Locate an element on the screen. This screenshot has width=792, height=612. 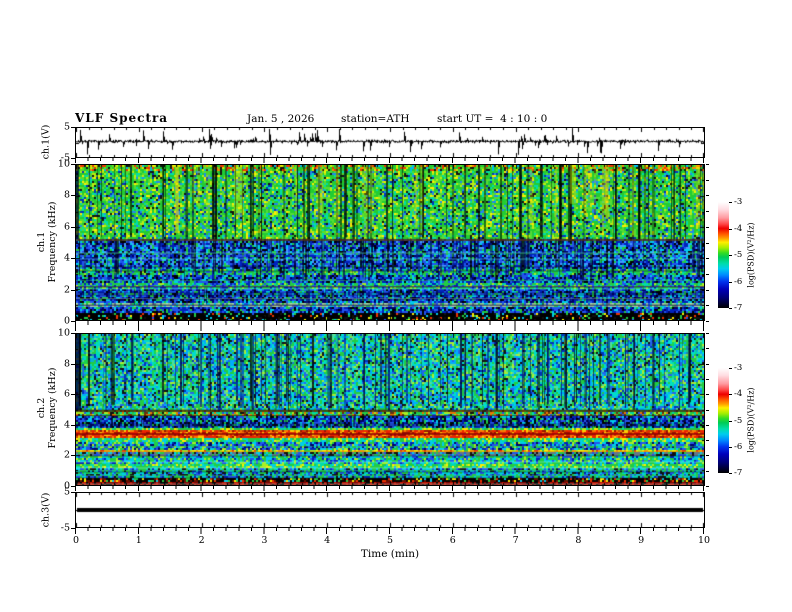
ch1-voltage-panel is located at coordinates (390, 142).